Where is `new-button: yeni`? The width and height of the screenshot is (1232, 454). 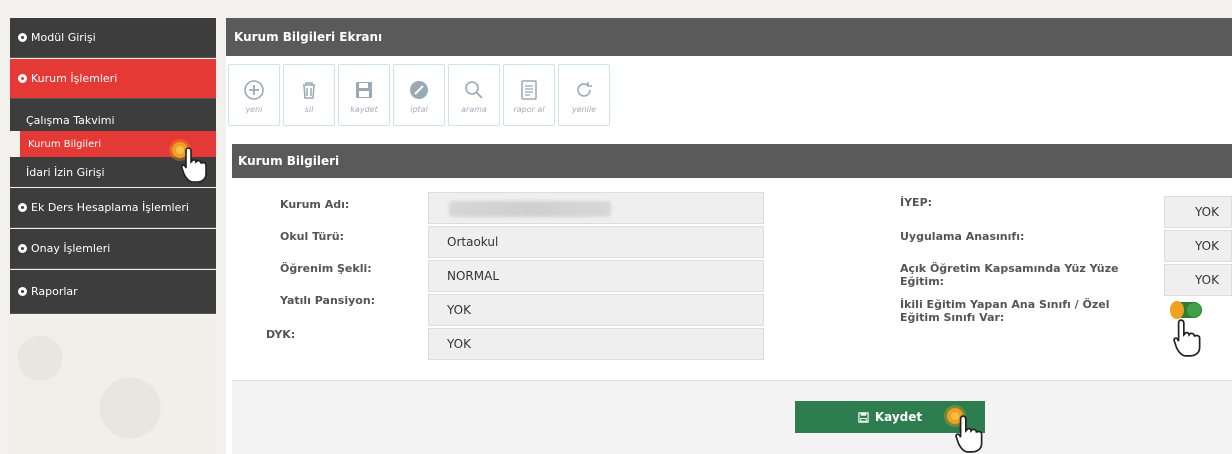 new-button: yeni is located at coordinates (254, 95).